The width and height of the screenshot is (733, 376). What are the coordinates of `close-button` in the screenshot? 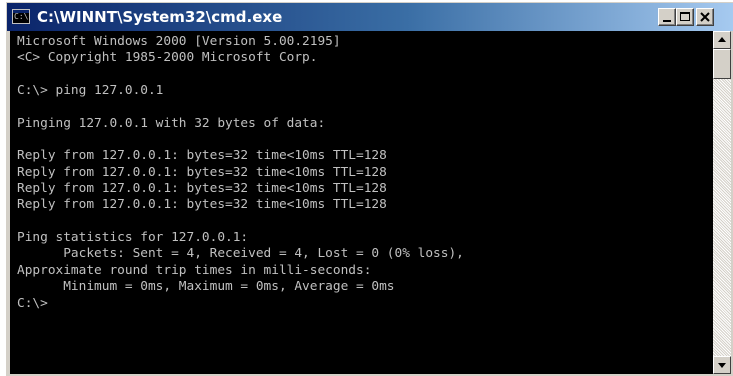 It's located at (705, 17).